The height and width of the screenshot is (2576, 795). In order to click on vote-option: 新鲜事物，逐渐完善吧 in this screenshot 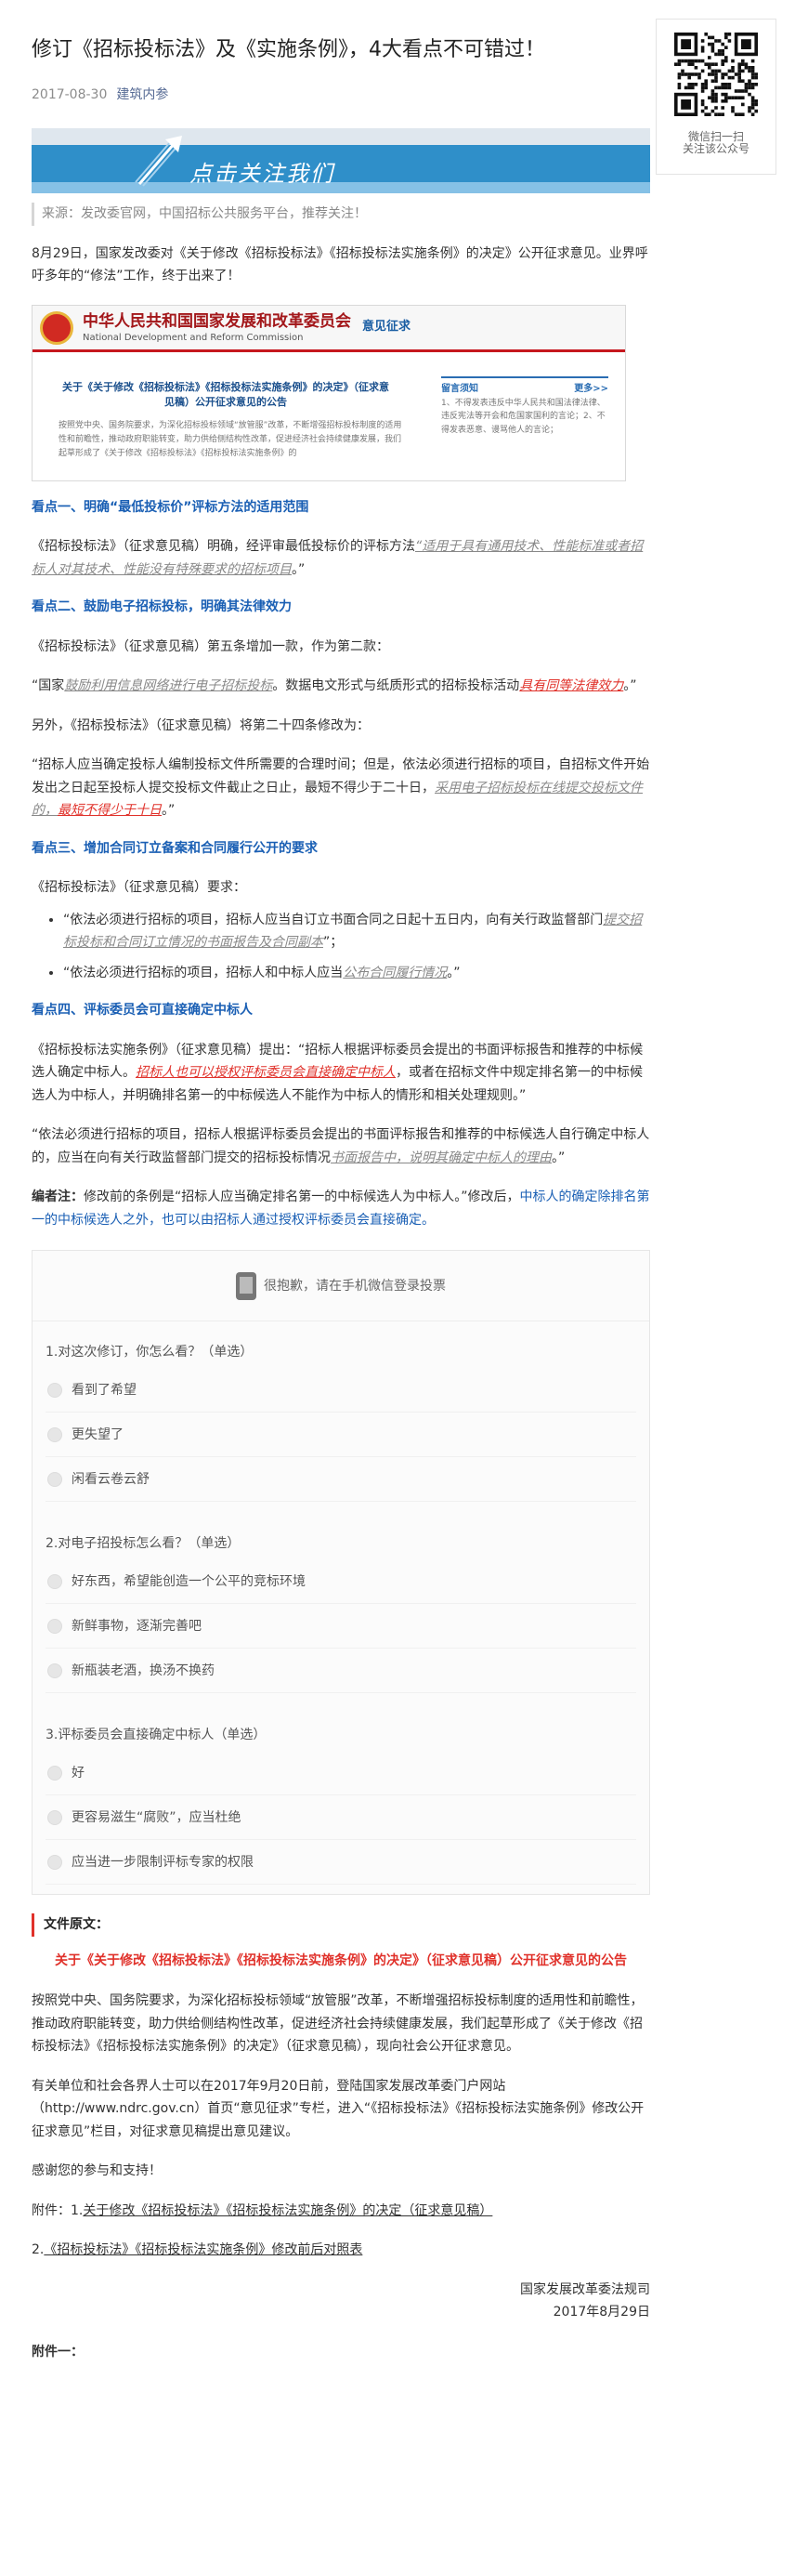, I will do `click(341, 1626)`.